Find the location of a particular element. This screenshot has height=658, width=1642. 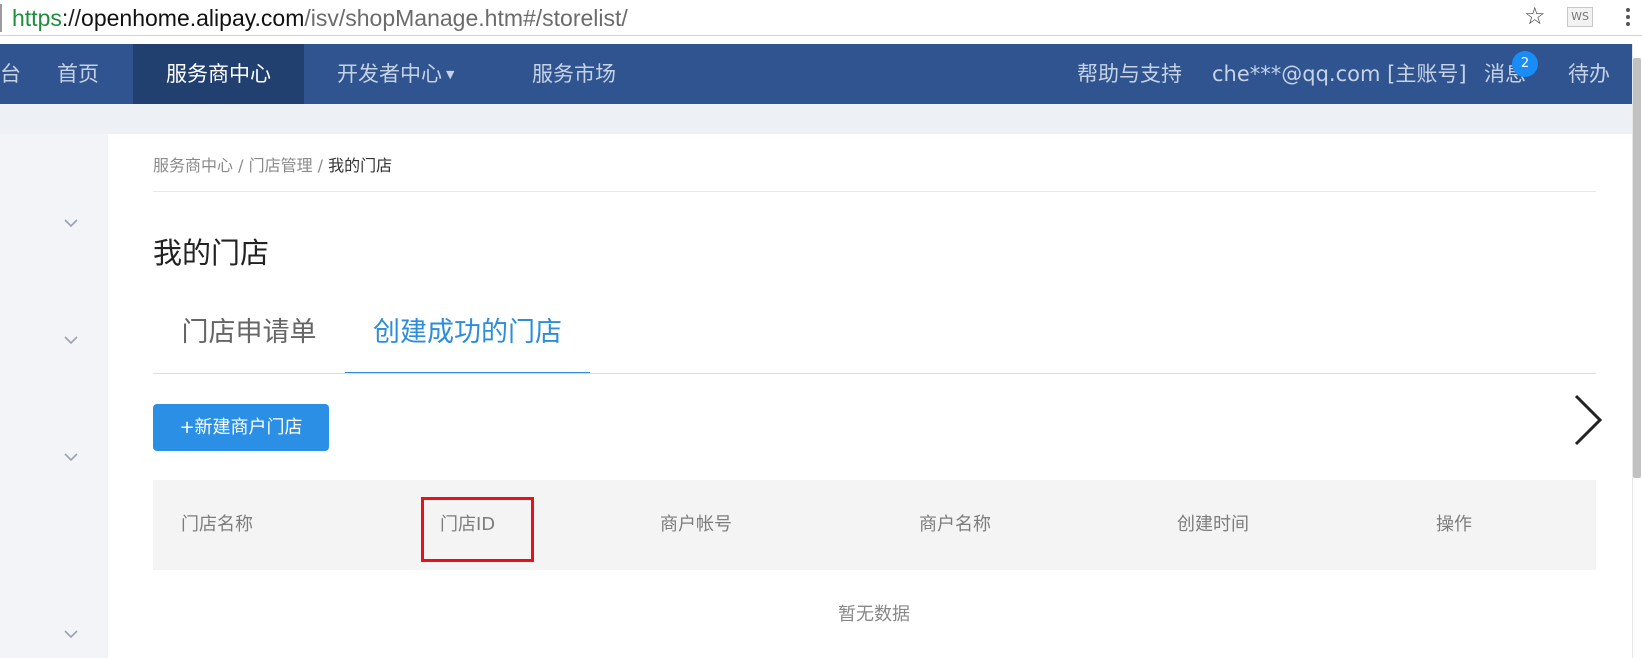

nav-item-developer-center: 开发者中心 ▼ is located at coordinates (395, 74).